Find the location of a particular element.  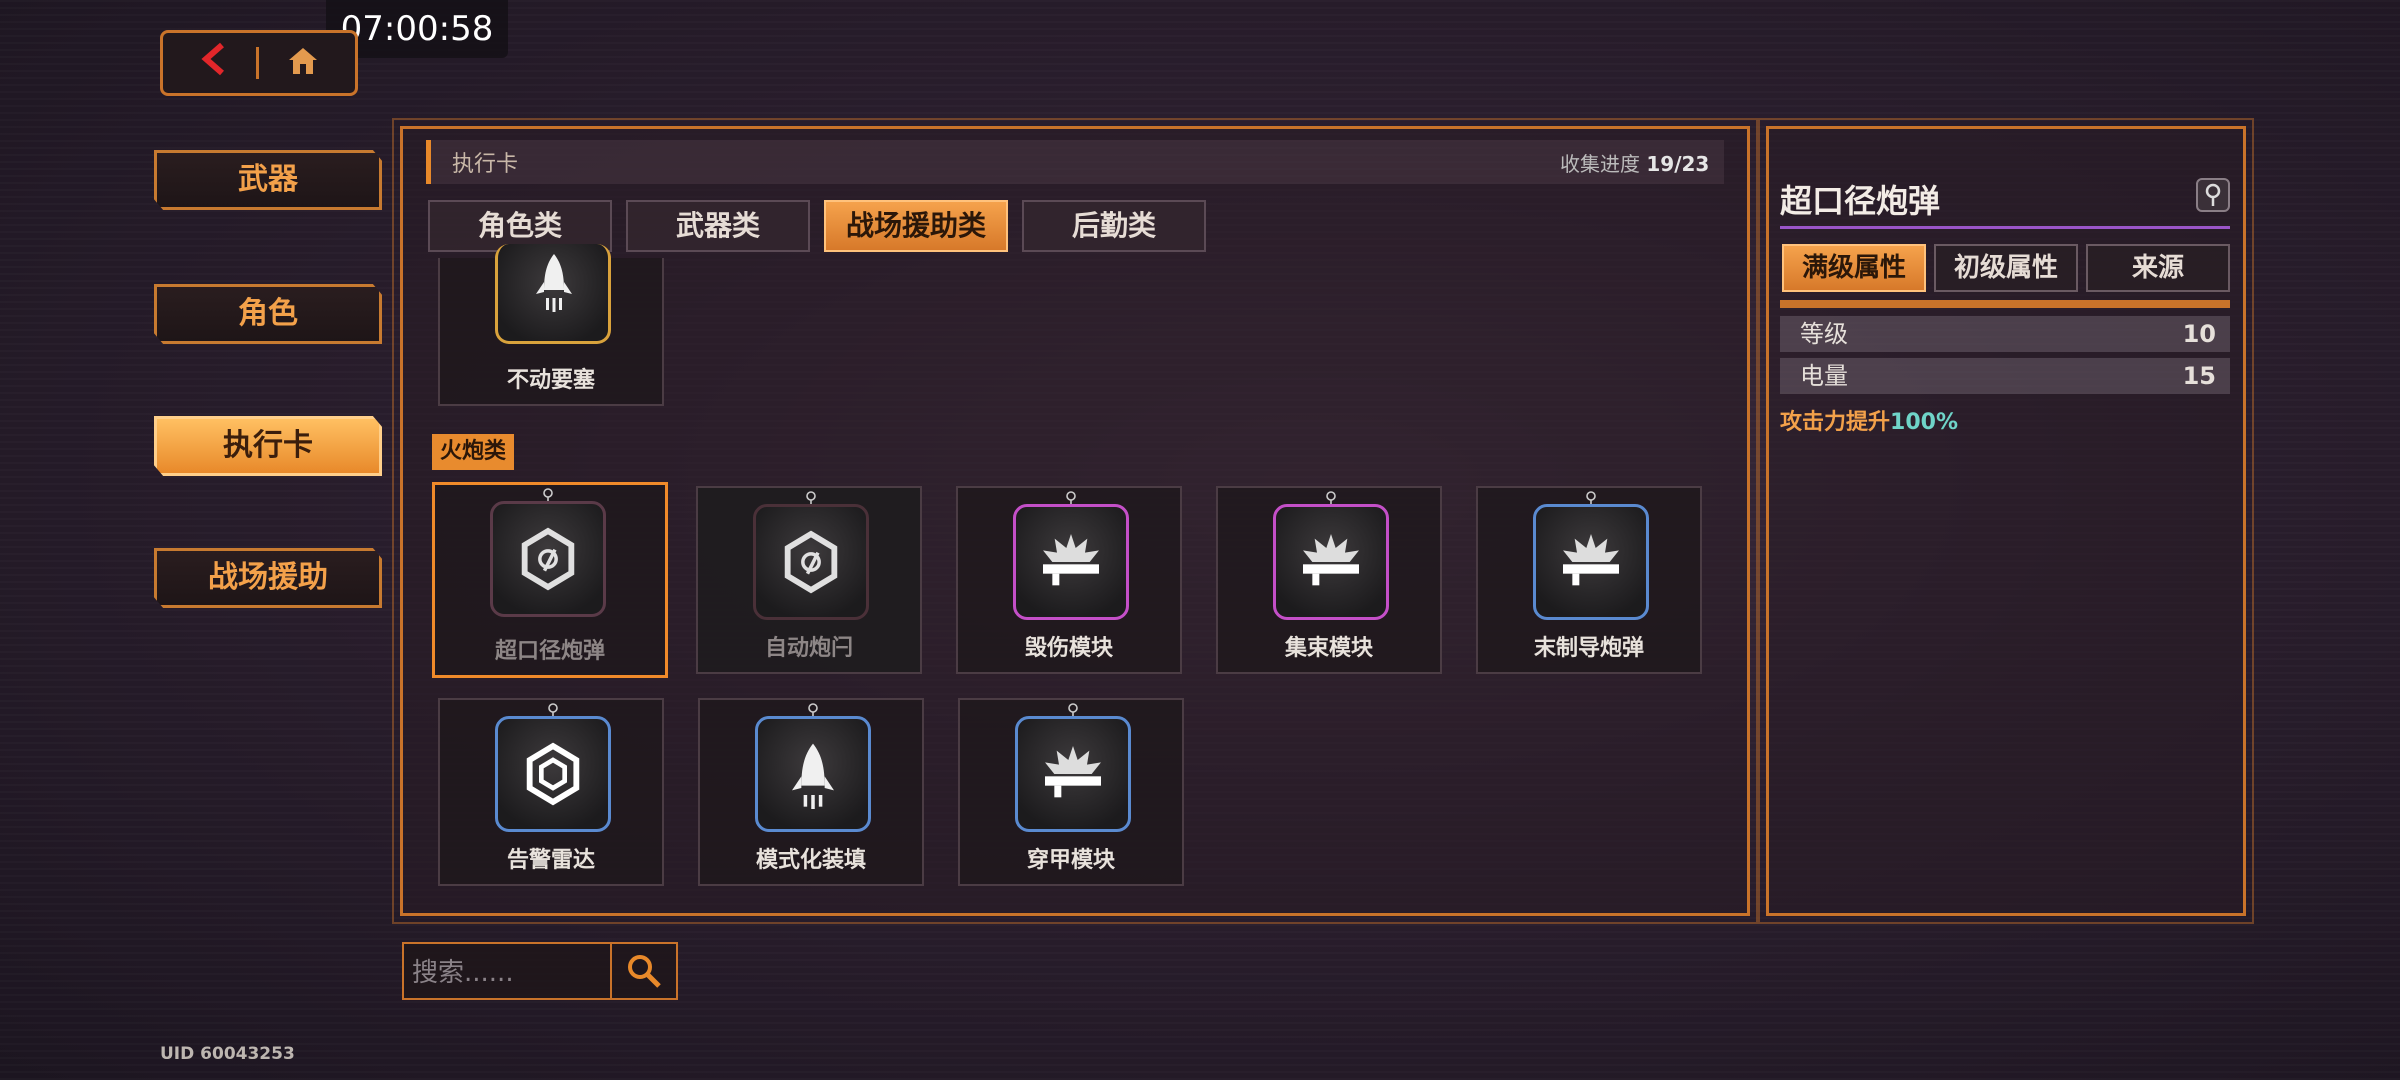

tab-base-attributes: 初级属性 is located at coordinates (2006, 268).